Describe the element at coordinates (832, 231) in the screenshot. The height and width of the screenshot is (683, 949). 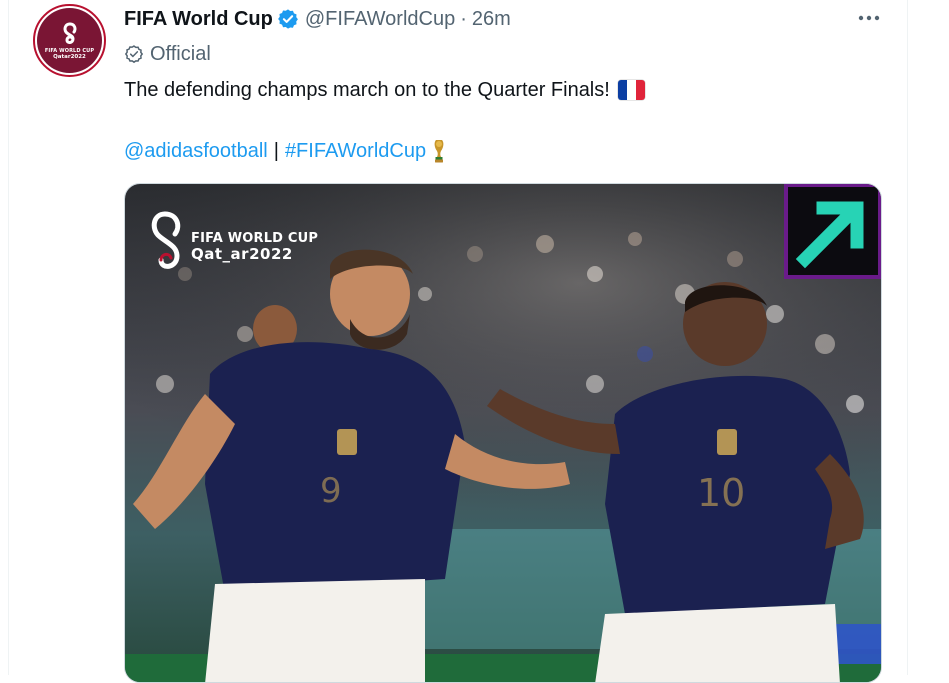
I see `arrow-up-right-icon` at that location.